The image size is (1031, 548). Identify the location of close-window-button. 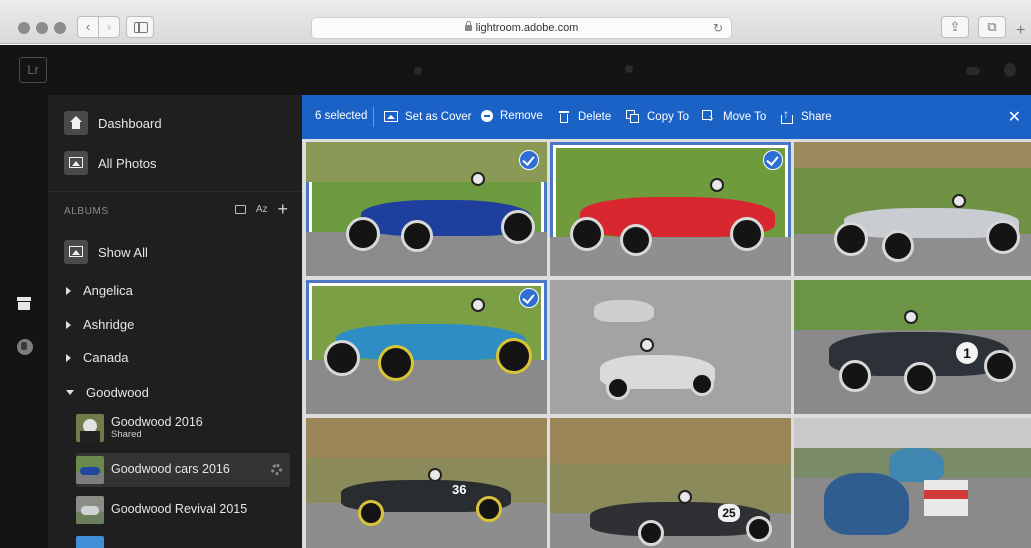
(24, 28).